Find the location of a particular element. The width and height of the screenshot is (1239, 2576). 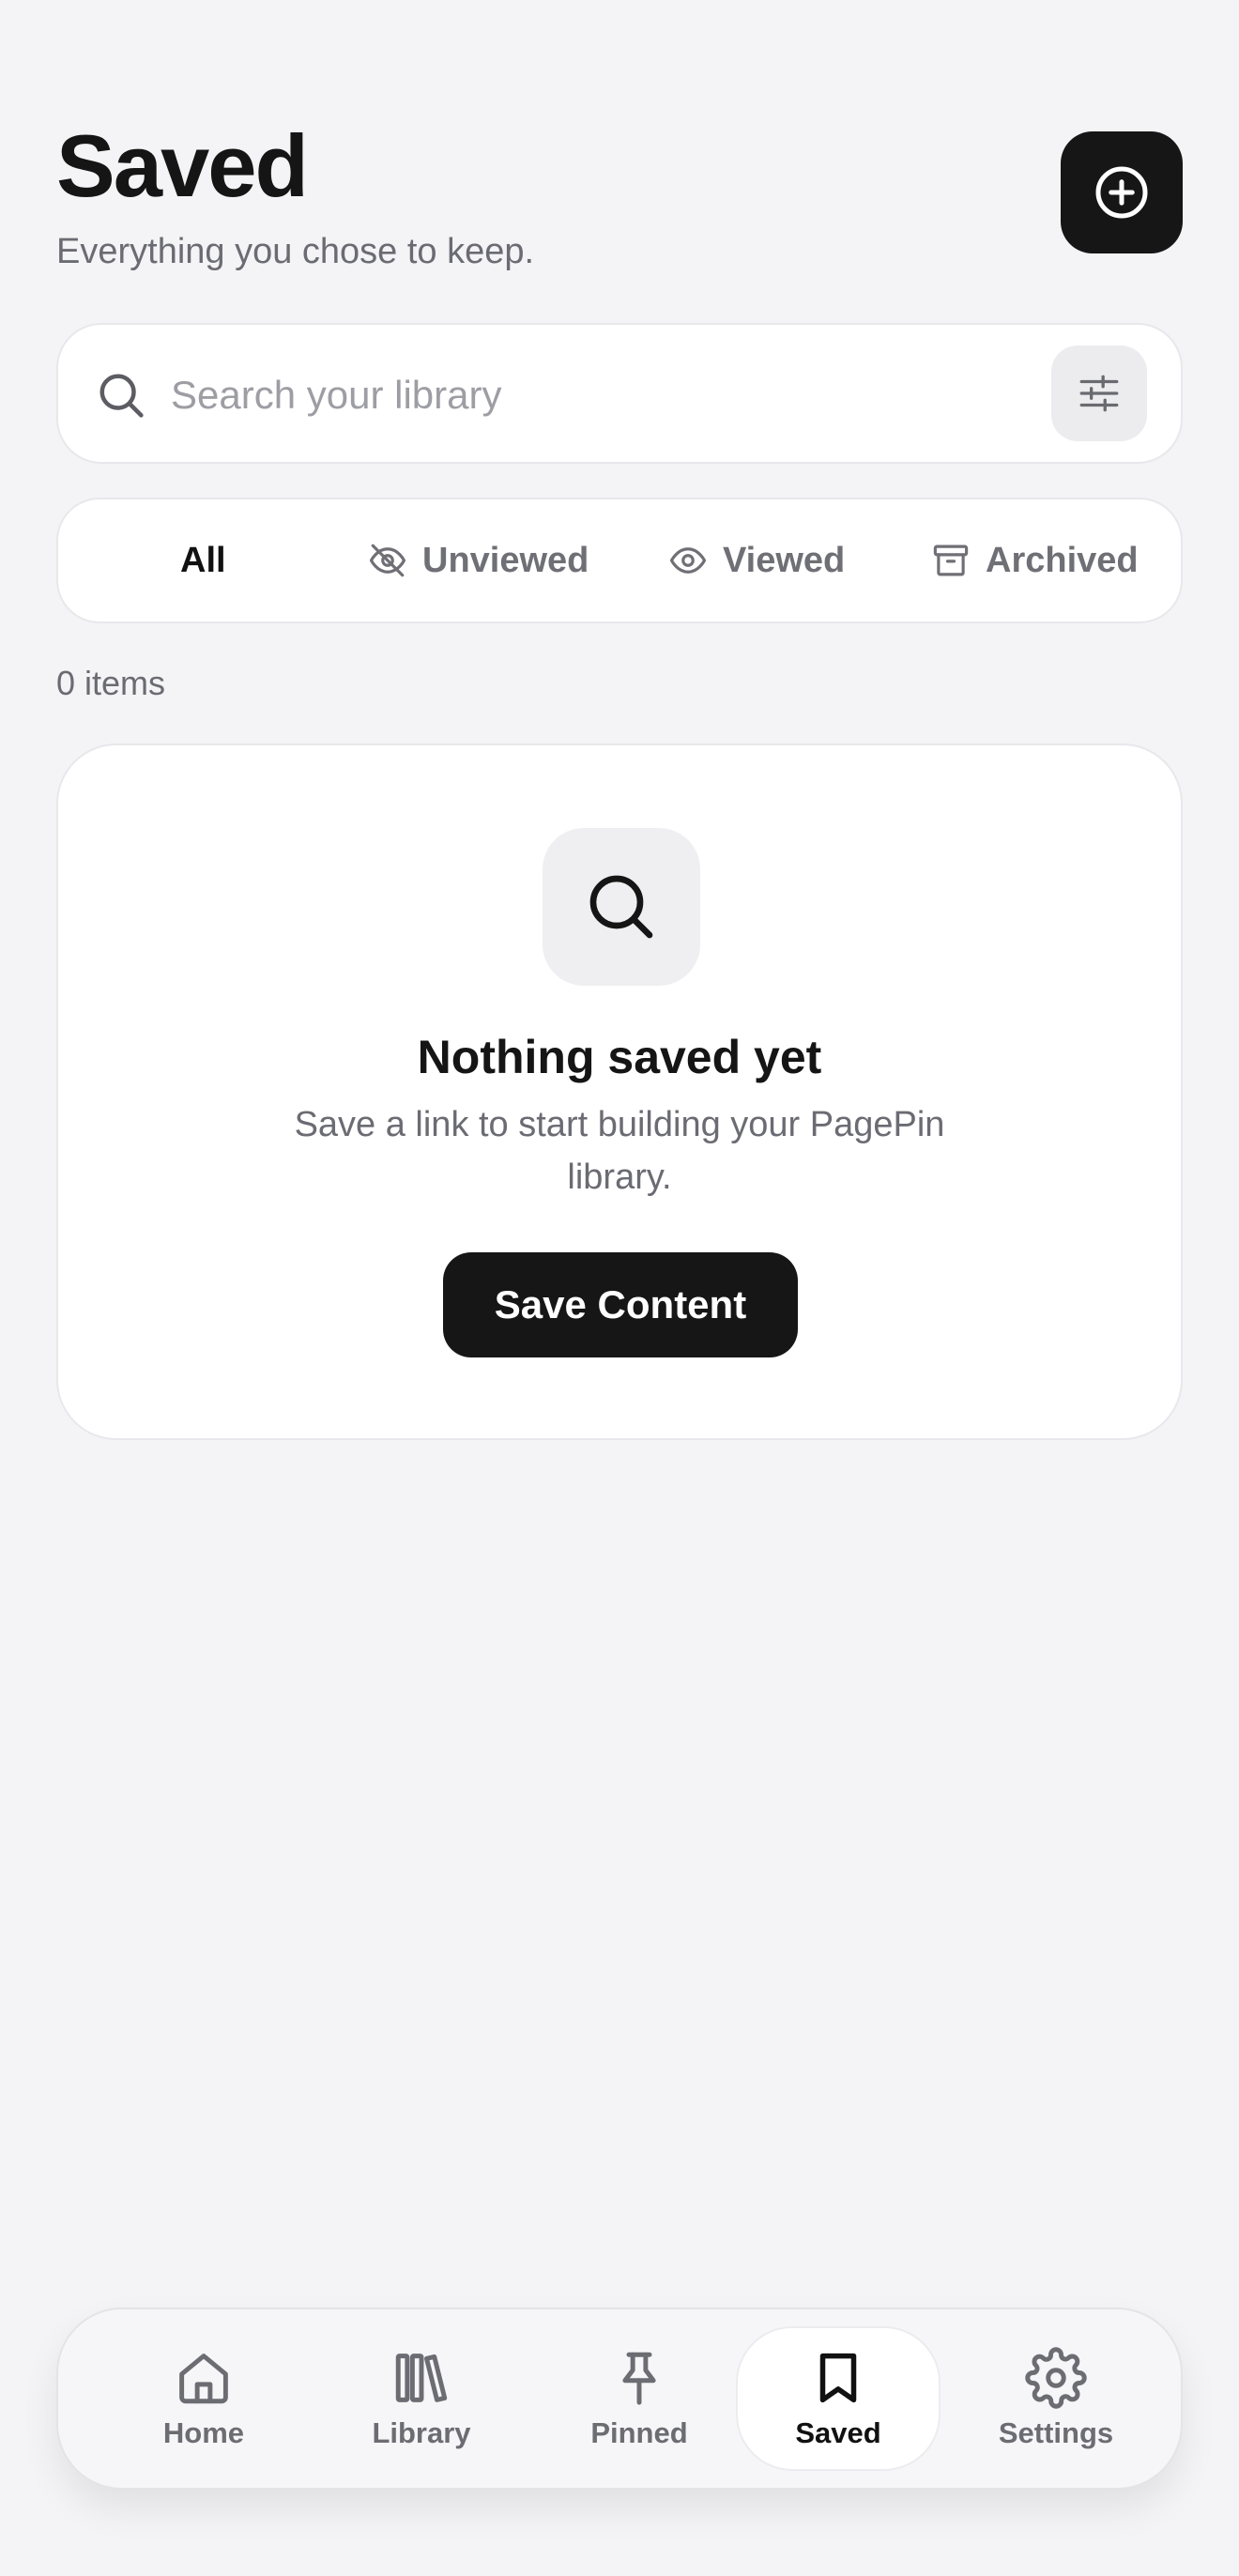

tab-label: All is located at coordinates (203, 560).